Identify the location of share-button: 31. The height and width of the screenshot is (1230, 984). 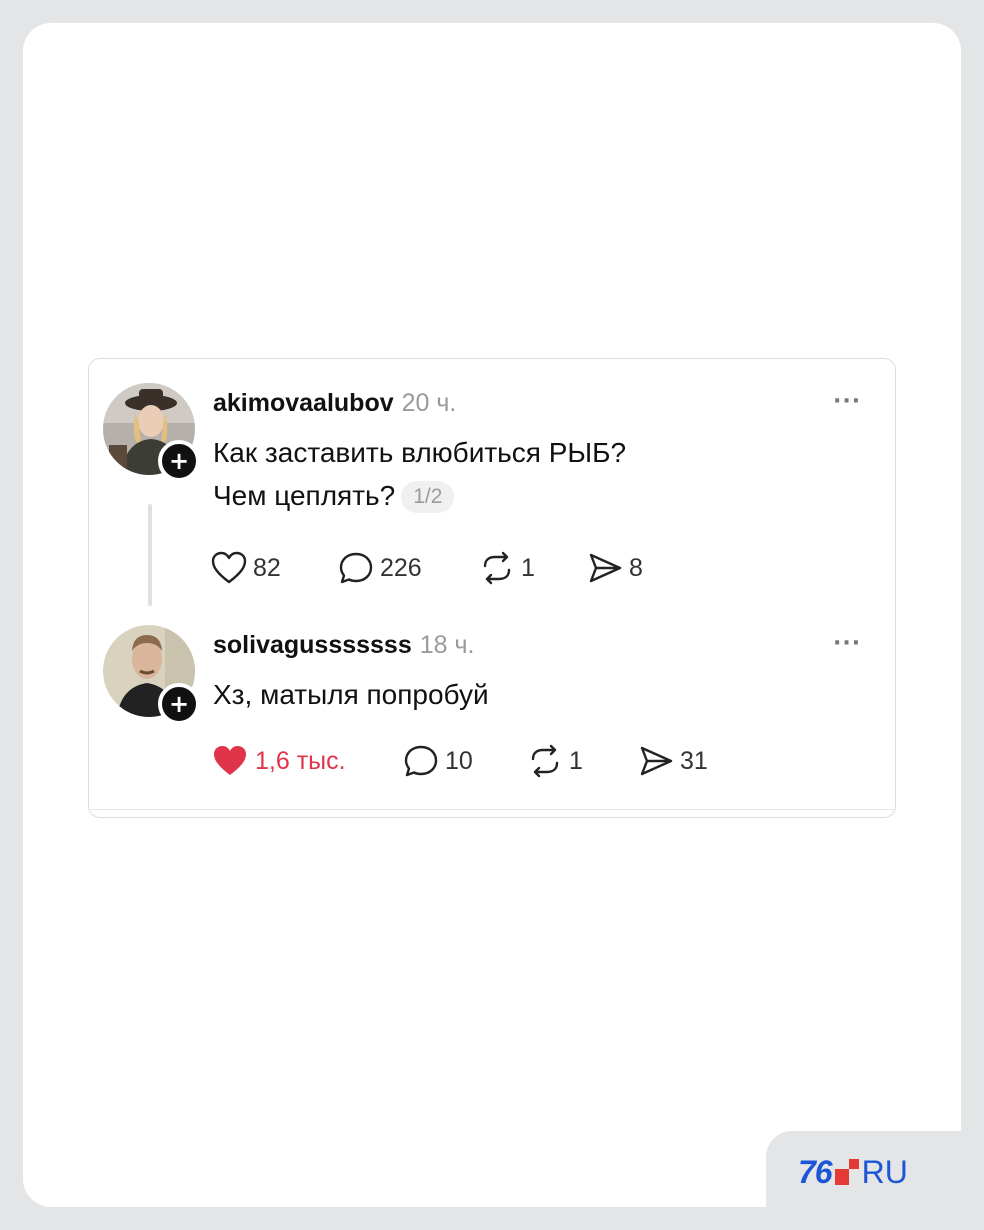
(673, 761).